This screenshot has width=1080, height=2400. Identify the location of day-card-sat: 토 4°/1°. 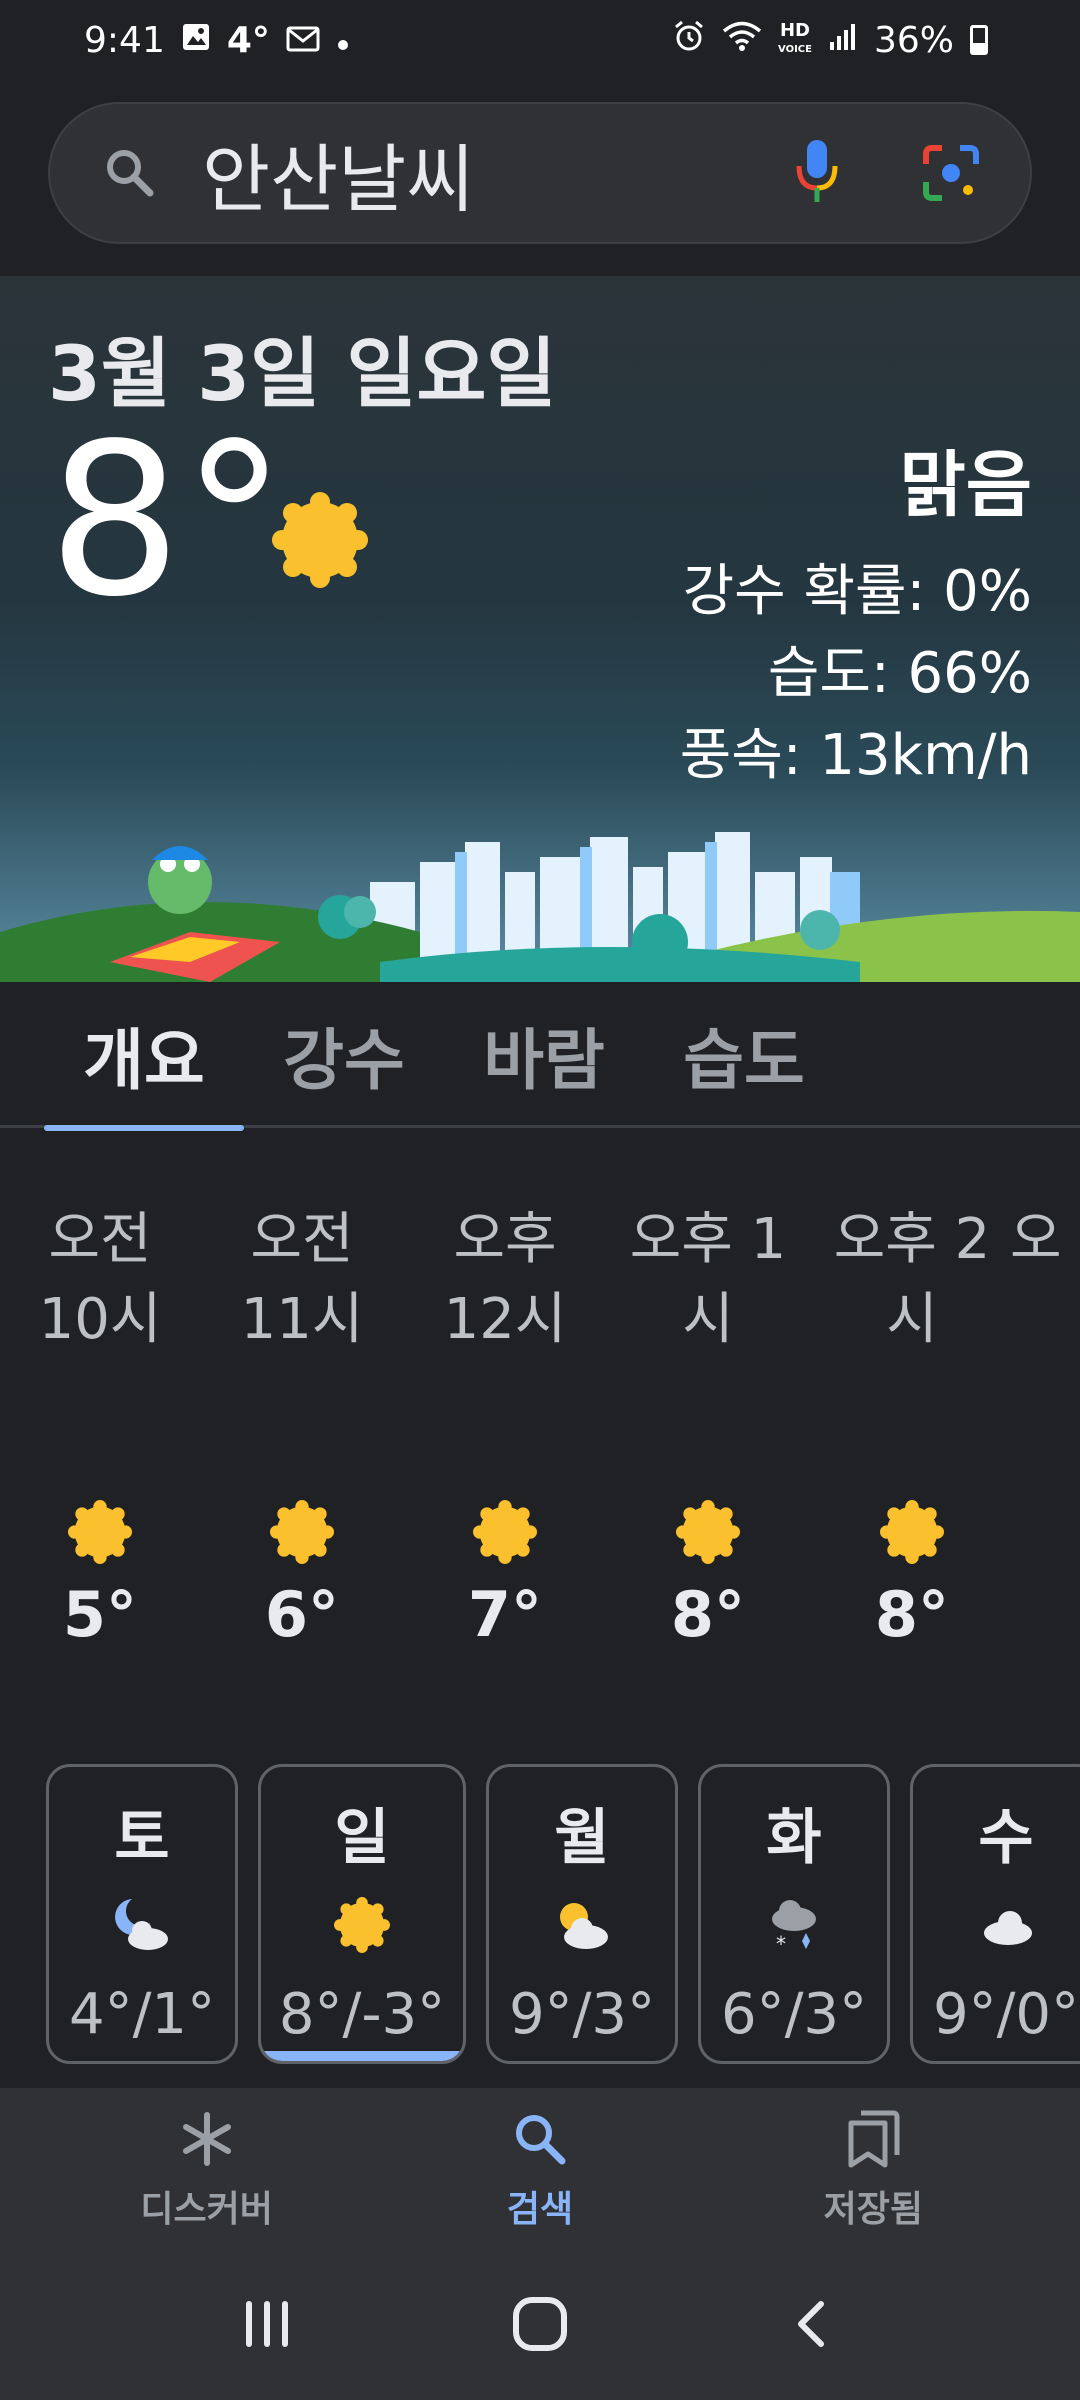
(142, 1914).